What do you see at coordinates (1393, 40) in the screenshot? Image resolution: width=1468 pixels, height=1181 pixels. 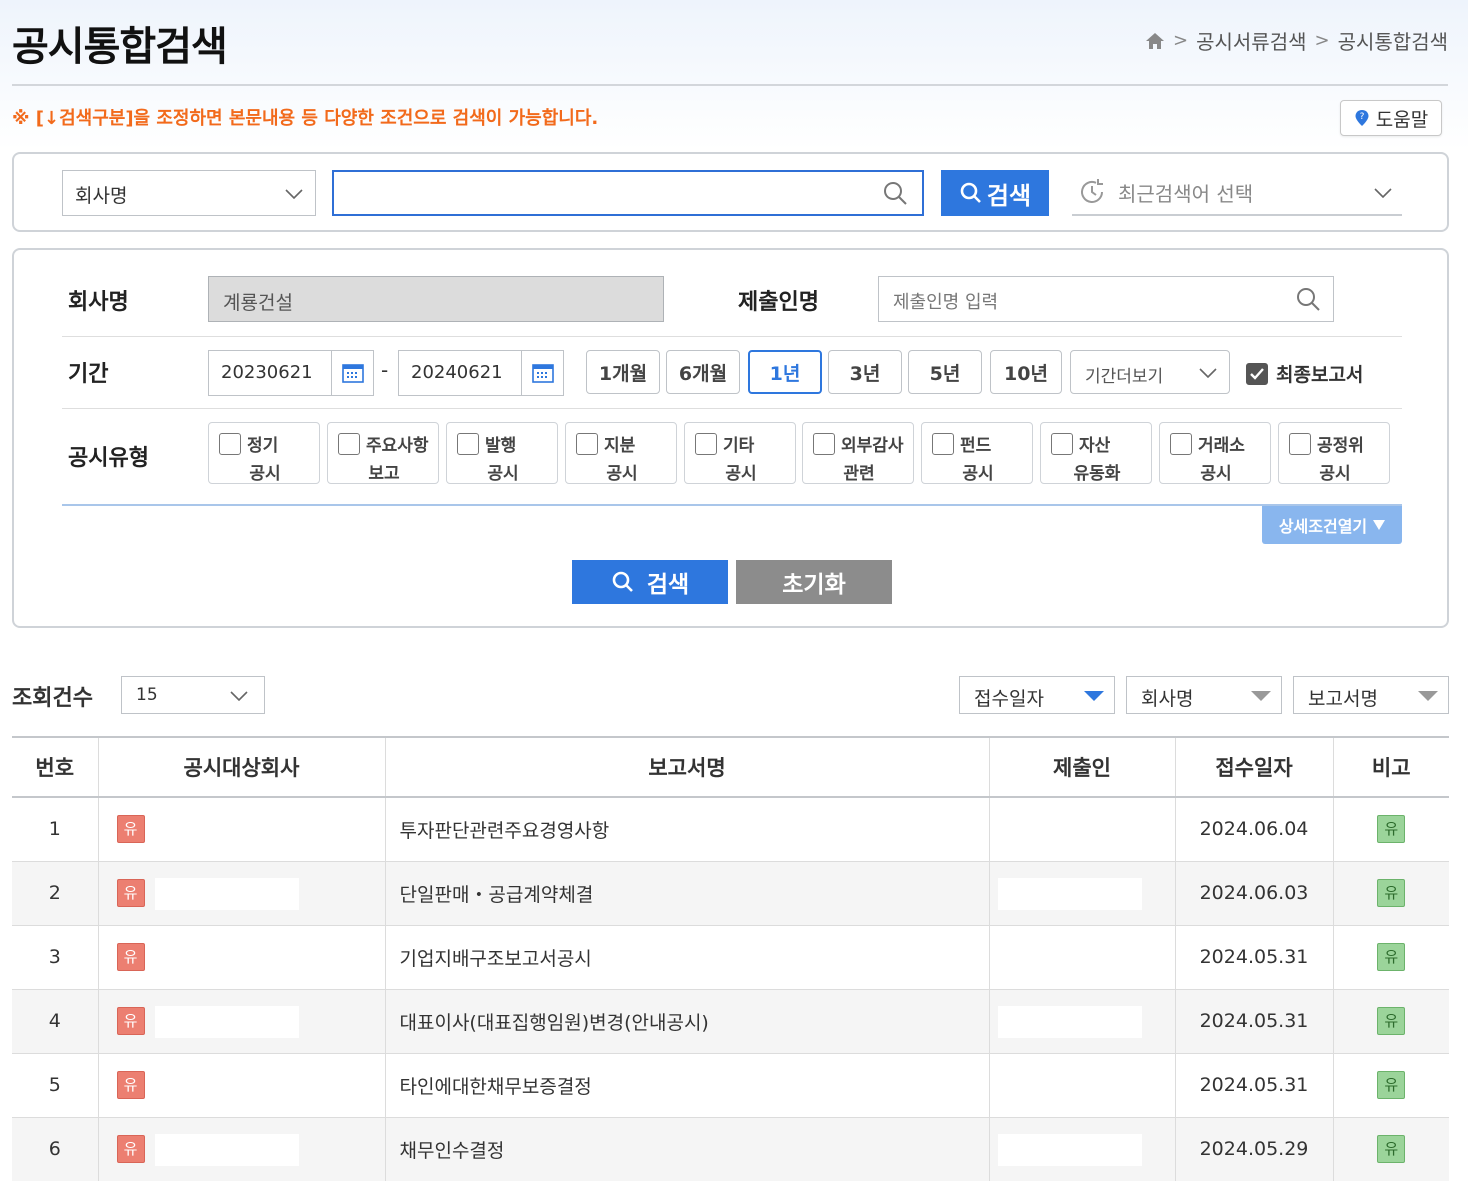 I see `breadcrumb-item-integrated-search: 공시통합검색` at bounding box center [1393, 40].